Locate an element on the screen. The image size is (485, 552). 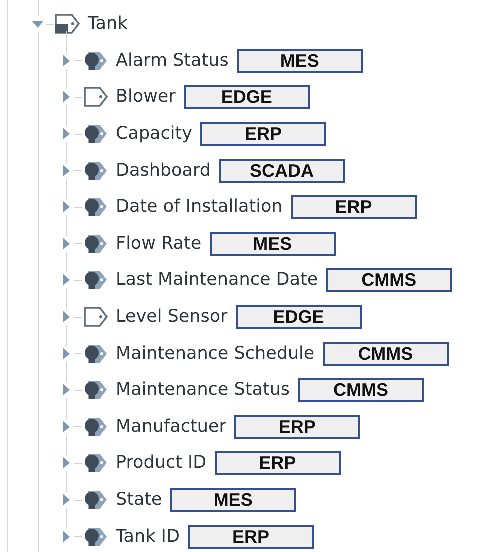
folder-tag-icon is located at coordinates (68, 24).